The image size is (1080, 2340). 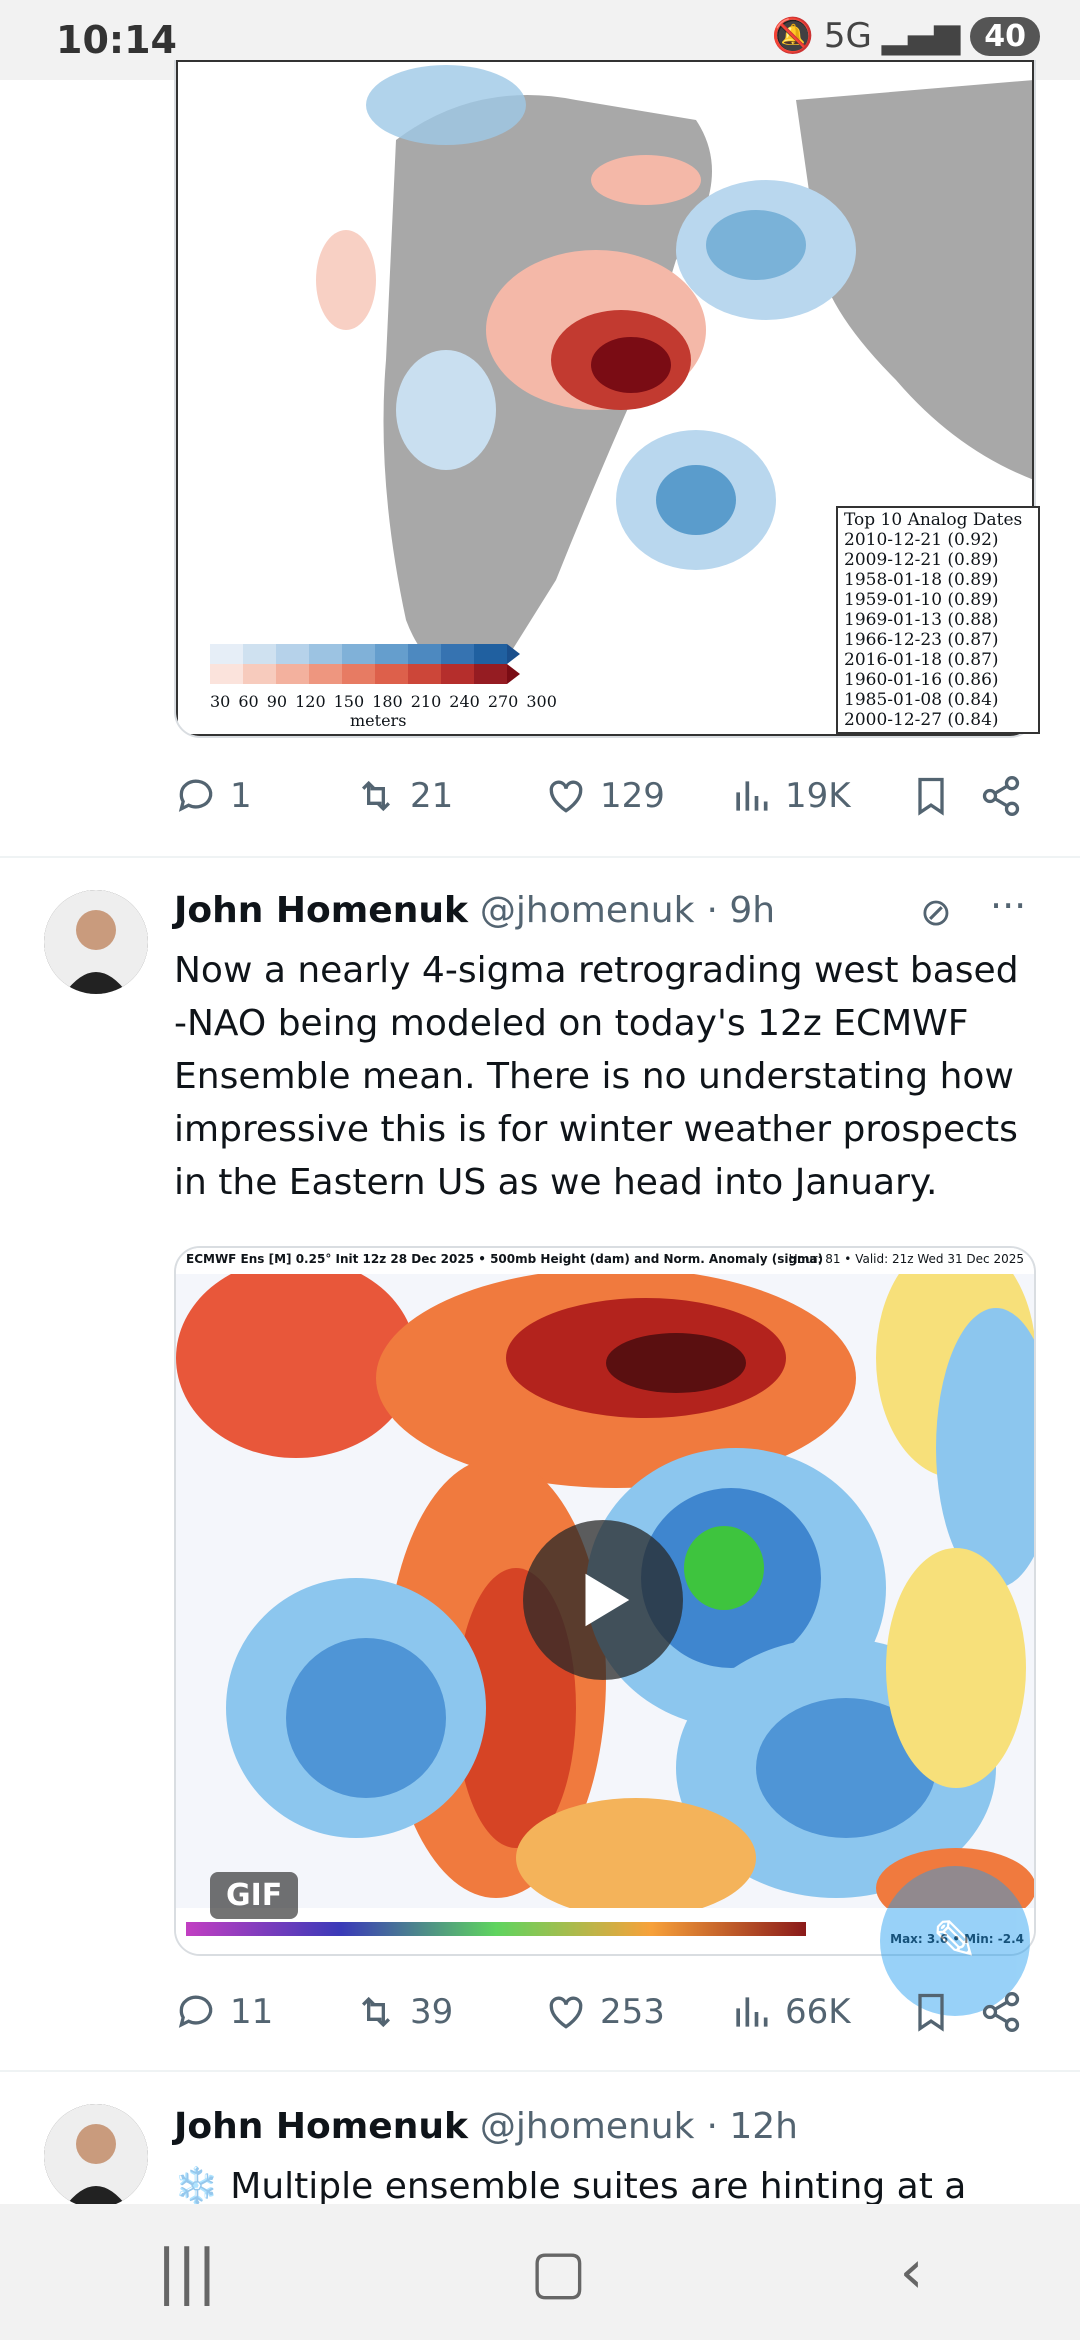 I want to click on tweet1-actions: 1 21 129 19K, so click(x=604, y=796).